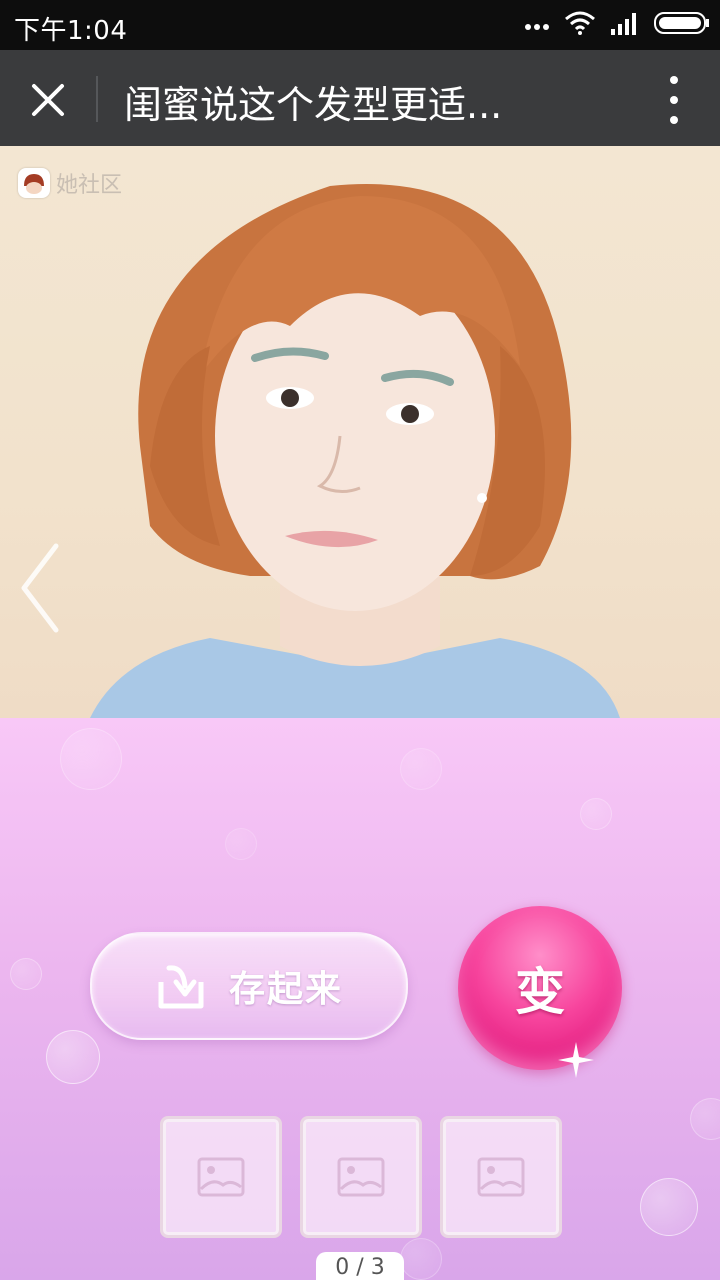  Describe the element at coordinates (360, 1266) in the screenshot. I see `page-indicator: 0 / 3` at that location.